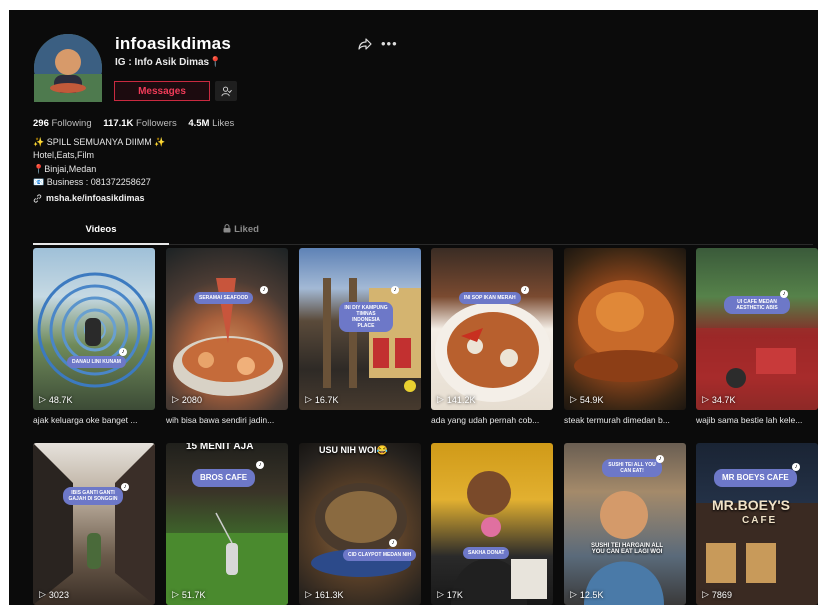  Describe the element at coordinates (626, 331) in the screenshot. I see `steak-illustration` at that location.